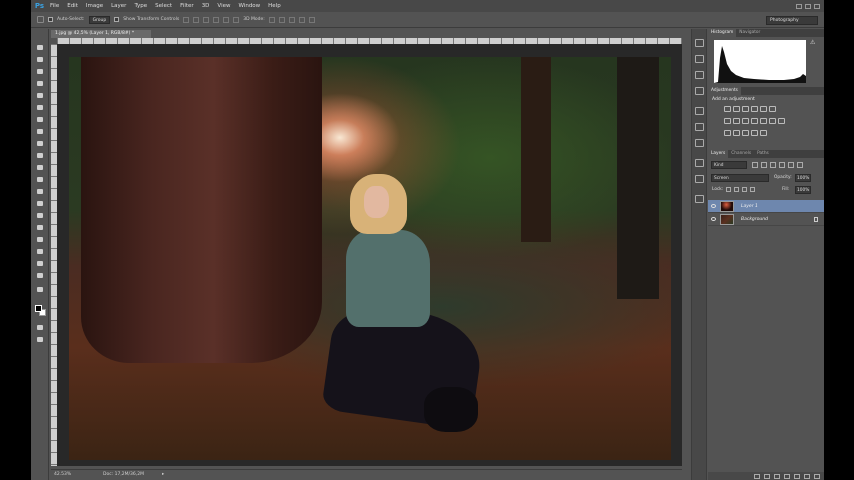 The width and height of the screenshot is (854, 480). Describe the element at coordinates (772, 121) in the screenshot. I see `color-lookup-icon` at that location.